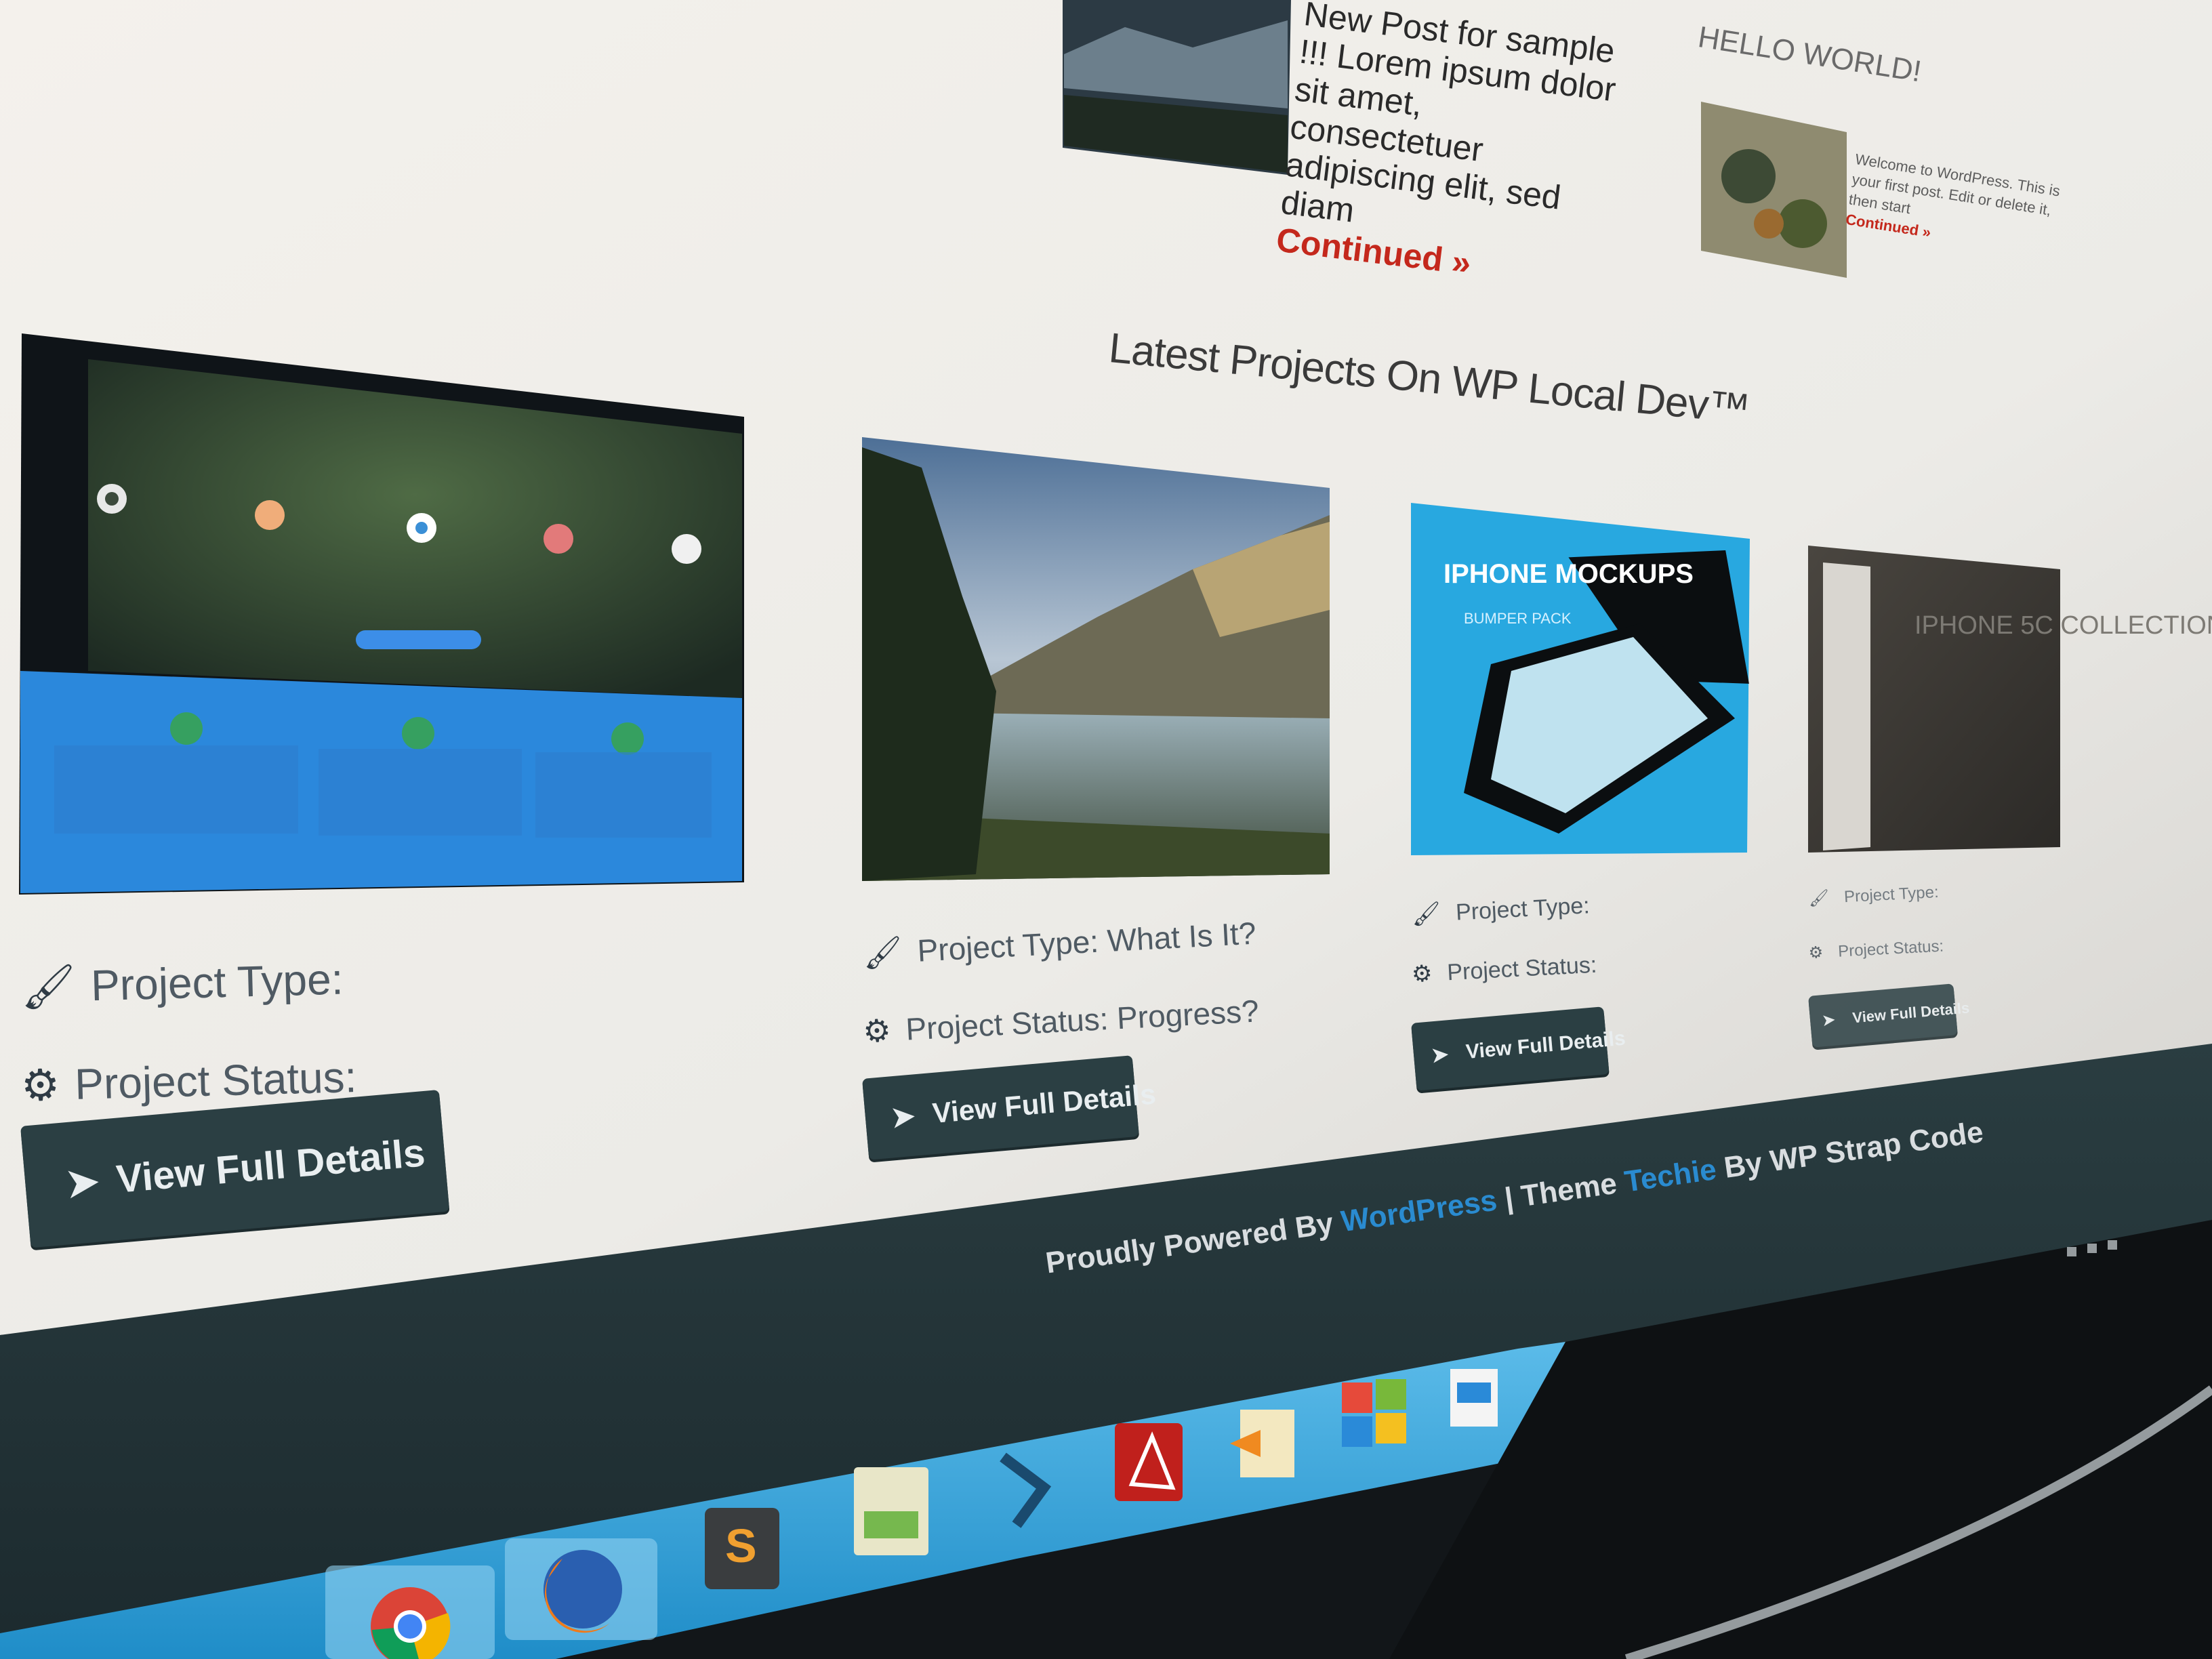 The width and height of the screenshot is (2212, 1659). What do you see at coordinates (381, 614) in the screenshot?
I see `project-1-thumbnail` at bounding box center [381, 614].